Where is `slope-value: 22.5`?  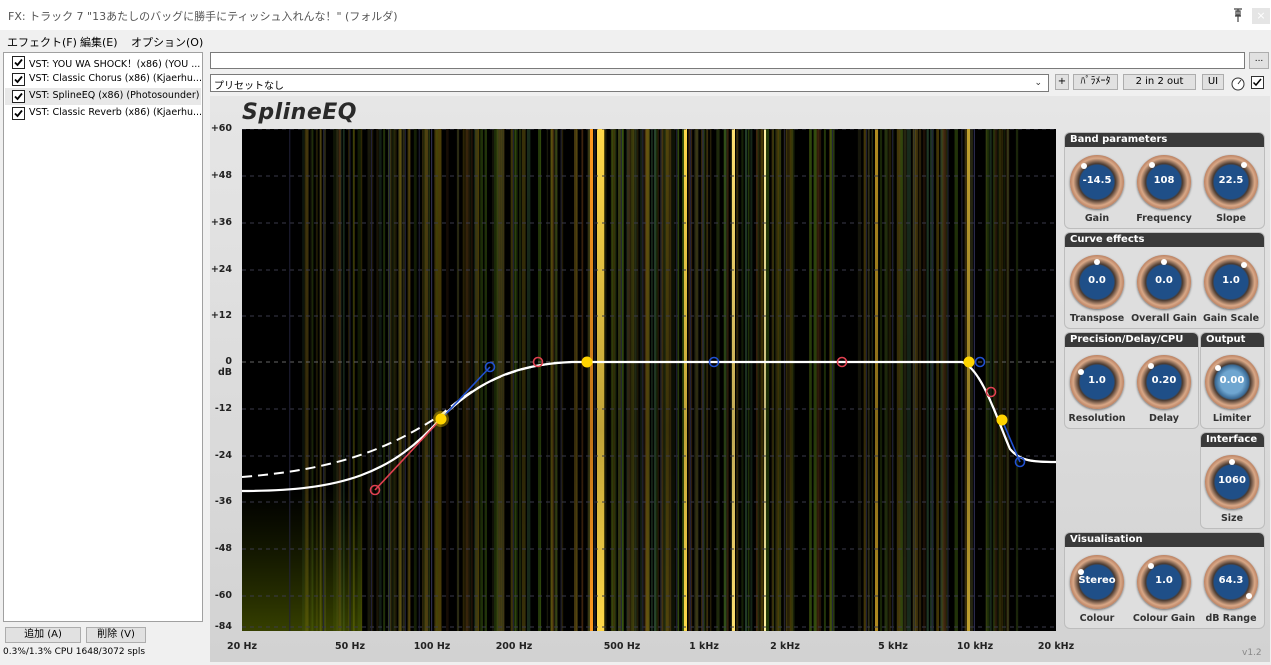 slope-value: 22.5 is located at coordinates (1231, 180).